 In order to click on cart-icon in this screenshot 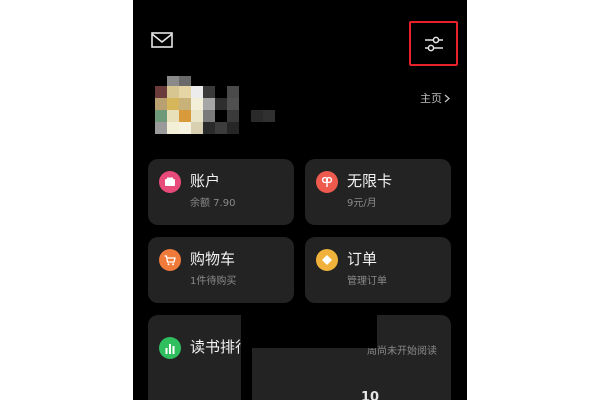, I will do `click(170, 260)`.